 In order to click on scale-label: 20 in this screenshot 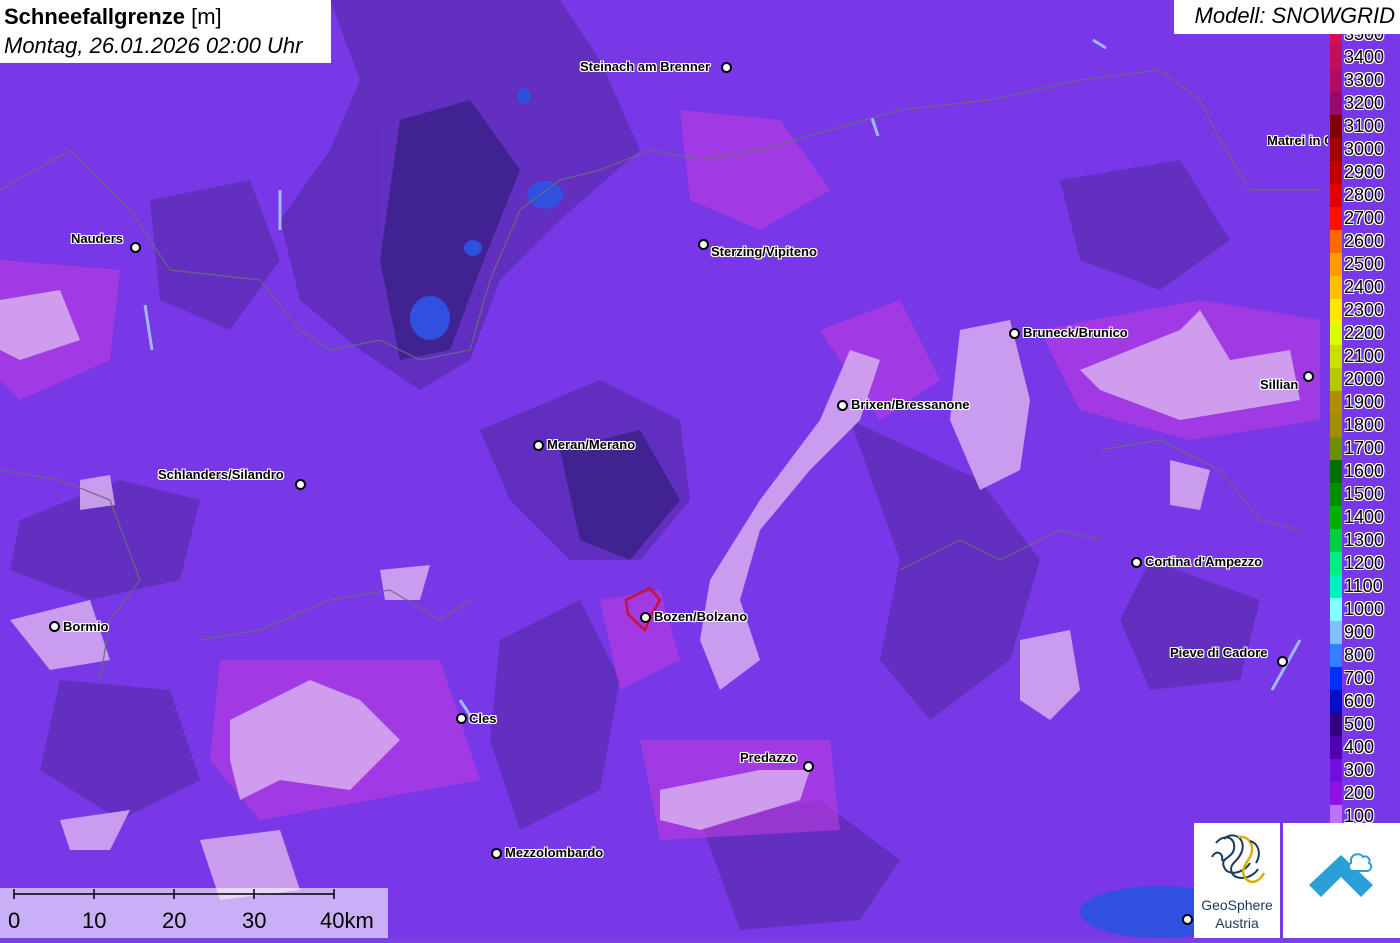, I will do `click(174, 920)`.